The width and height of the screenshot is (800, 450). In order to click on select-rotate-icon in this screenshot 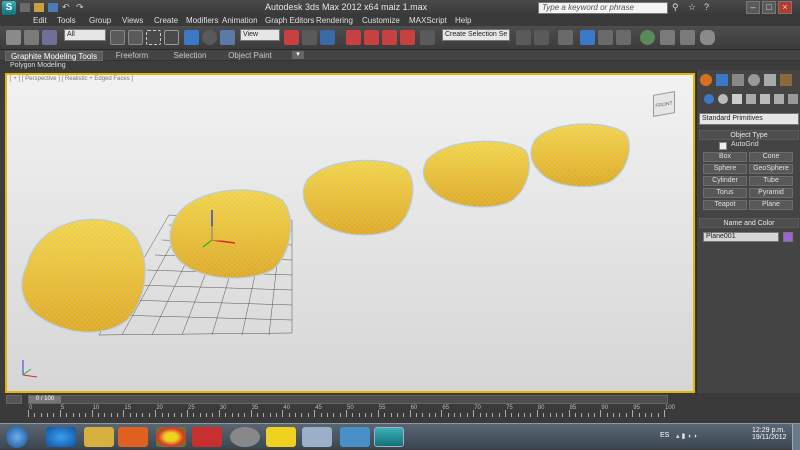, I will do `click(209, 37)`.